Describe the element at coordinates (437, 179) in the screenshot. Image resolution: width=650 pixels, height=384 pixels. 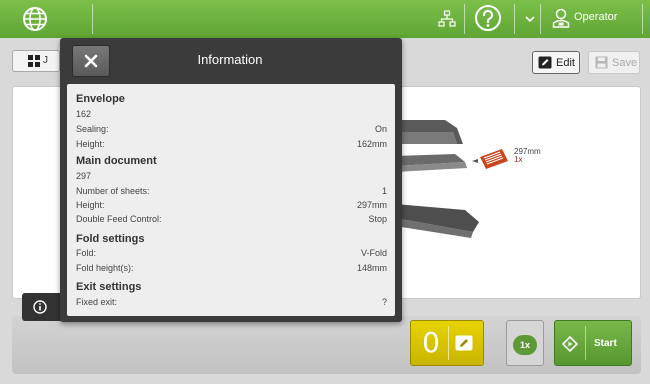
I see `inserter-machine-diagram` at that location.